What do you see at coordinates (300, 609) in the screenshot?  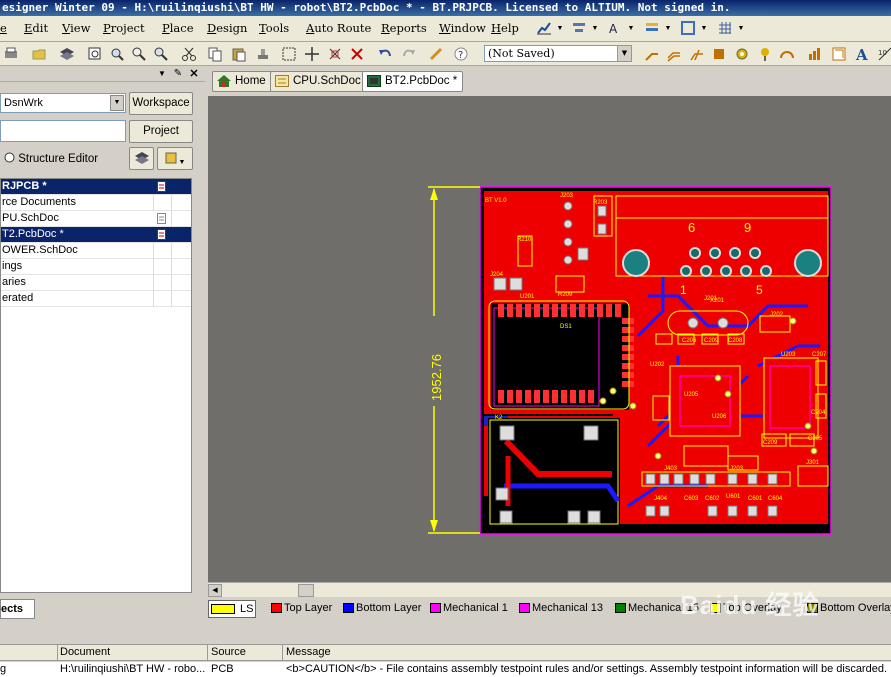 I see `layer-tab-top-layer: Top Layer` at bounding box center [300, 609].